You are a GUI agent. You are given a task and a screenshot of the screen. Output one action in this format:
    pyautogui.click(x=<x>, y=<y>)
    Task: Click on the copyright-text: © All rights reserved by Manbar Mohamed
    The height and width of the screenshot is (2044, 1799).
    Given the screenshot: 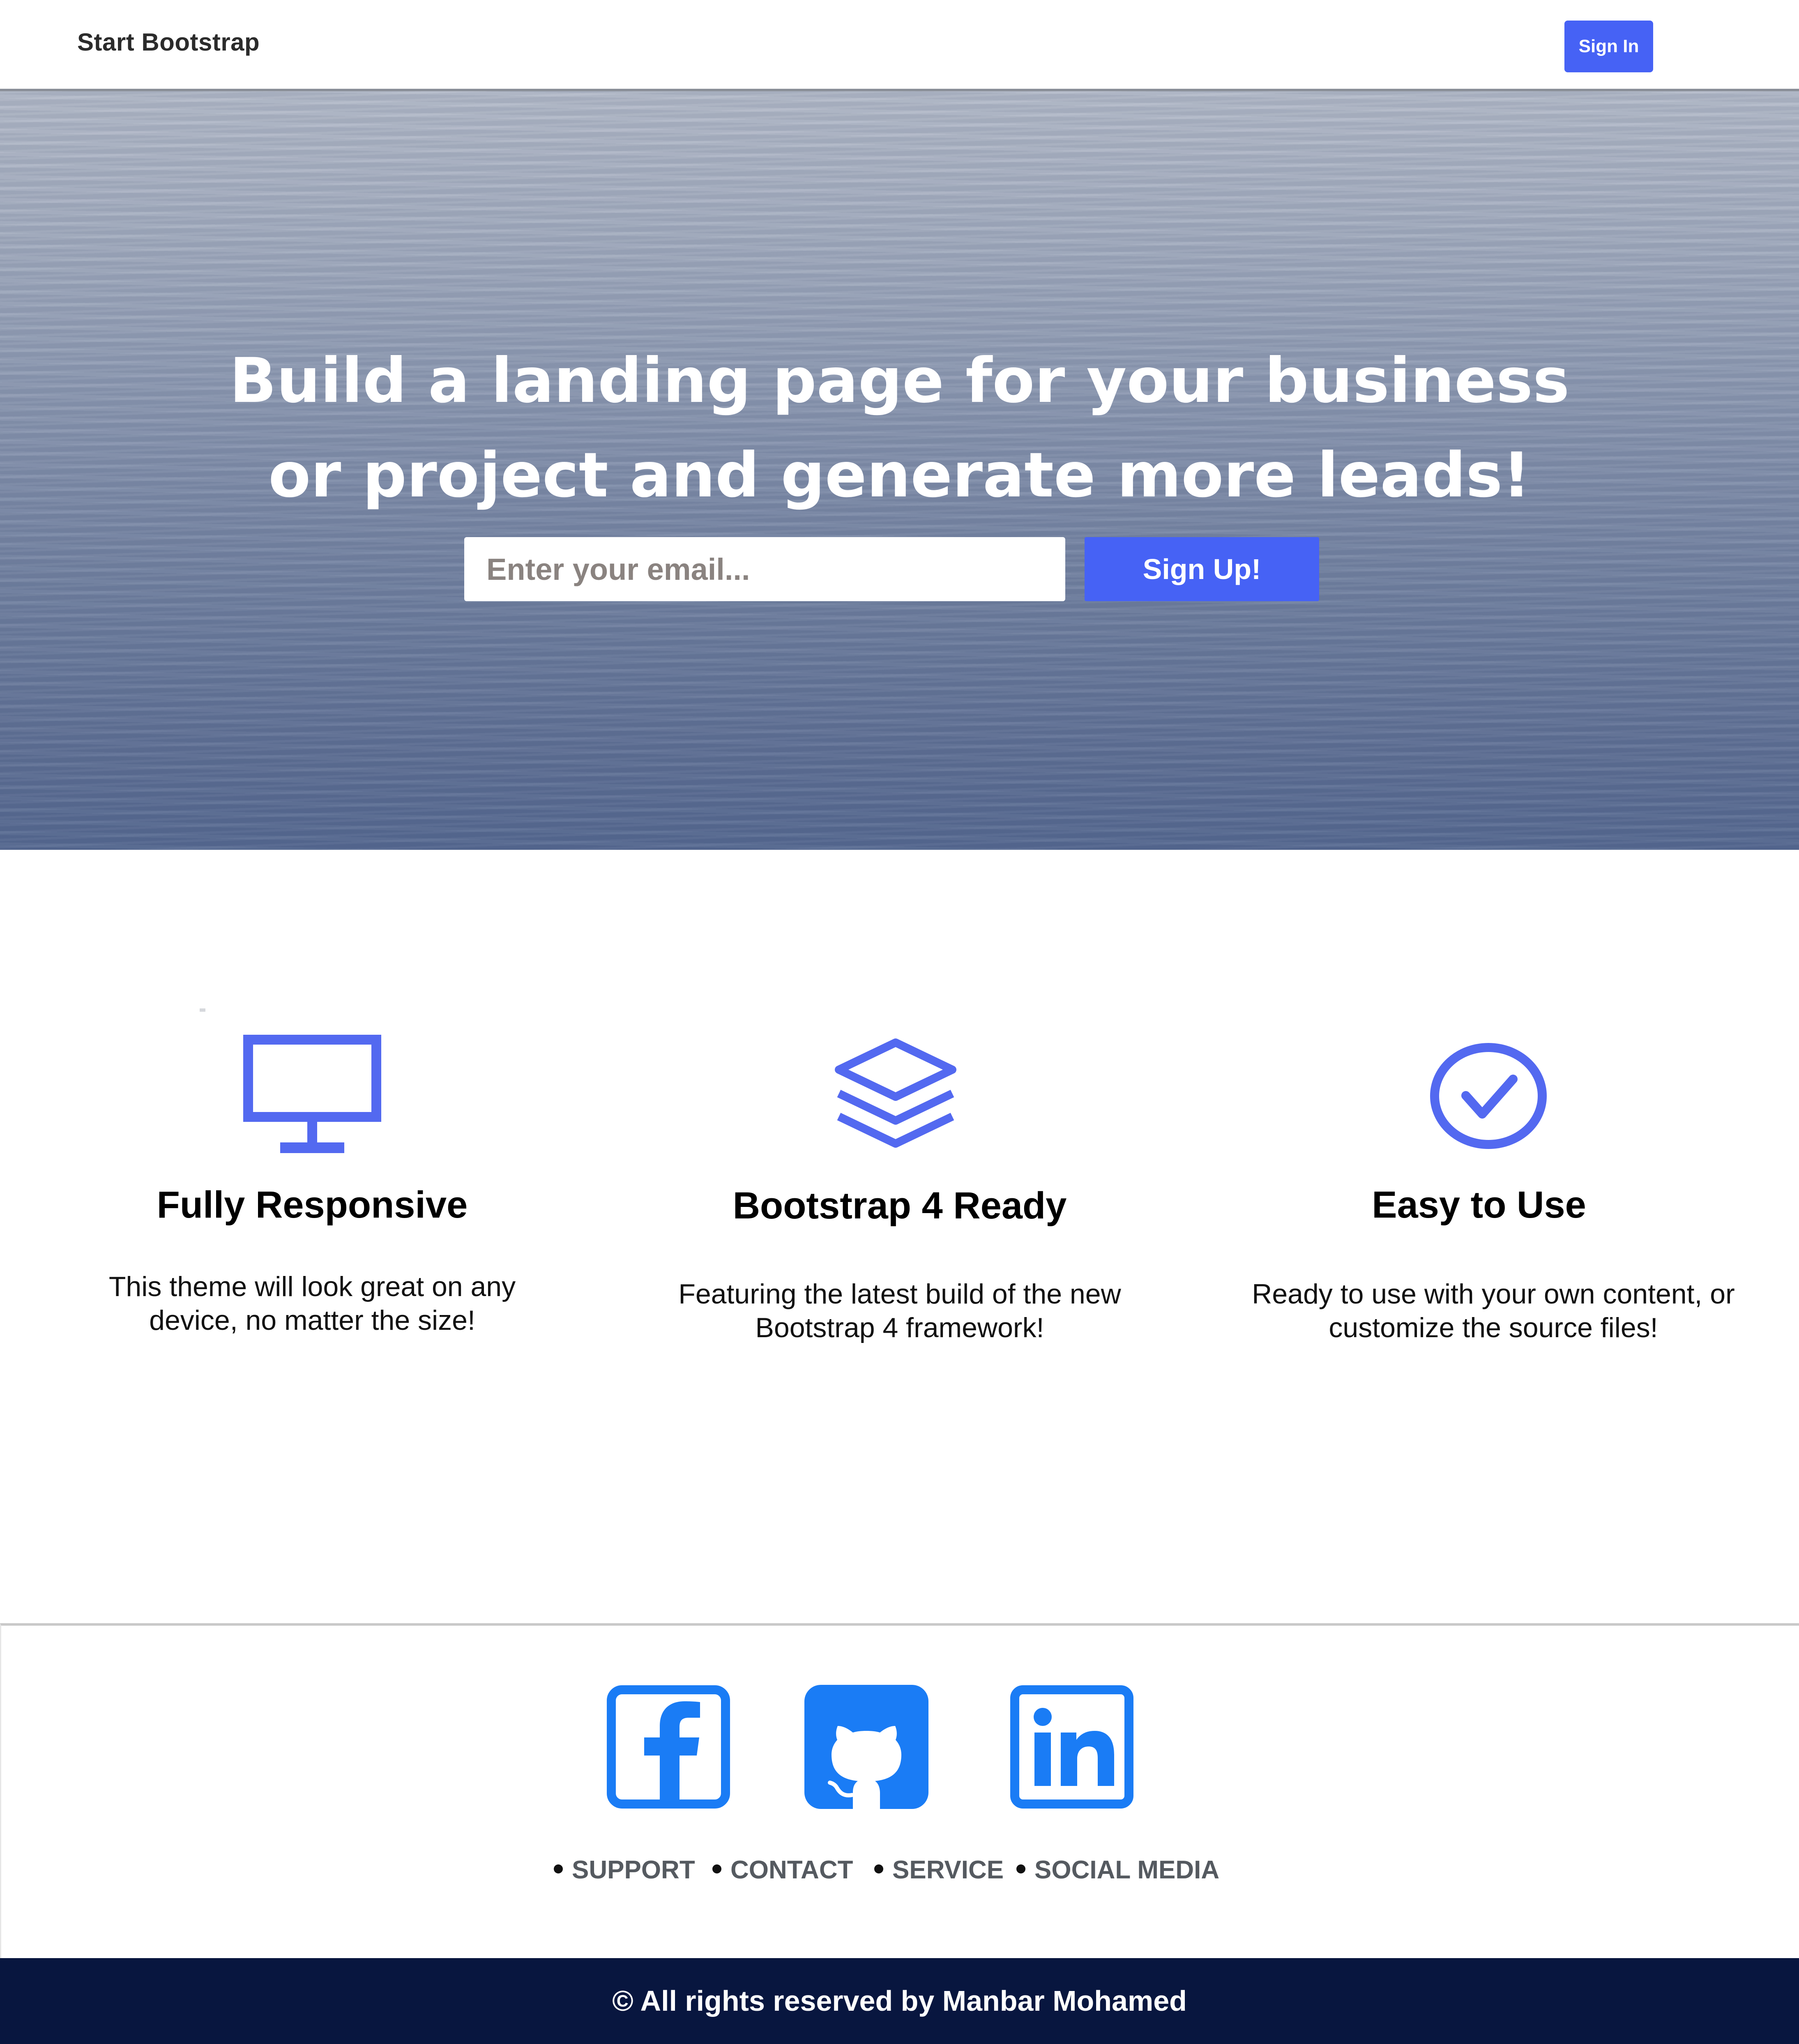 What is the action you would take?
    pyautogui.click(x=899, y=2001)
    